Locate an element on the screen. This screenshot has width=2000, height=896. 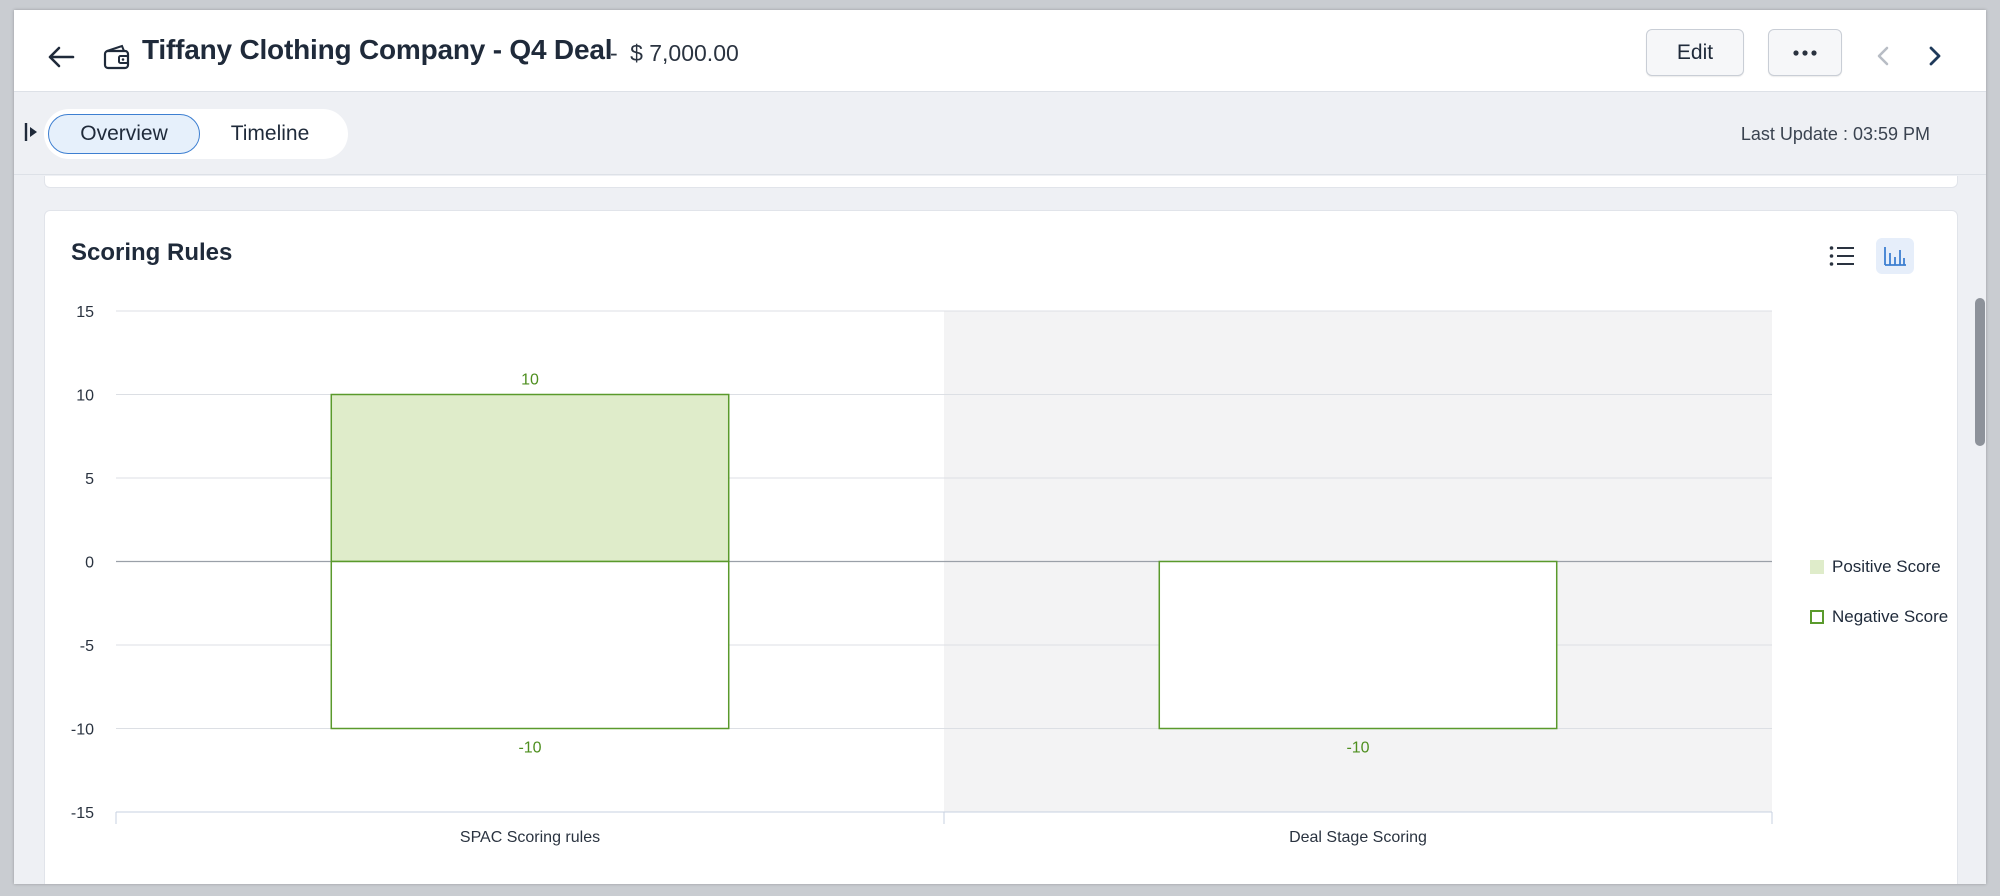
y-tick-label: 0 is located at coordinates (89, 563).